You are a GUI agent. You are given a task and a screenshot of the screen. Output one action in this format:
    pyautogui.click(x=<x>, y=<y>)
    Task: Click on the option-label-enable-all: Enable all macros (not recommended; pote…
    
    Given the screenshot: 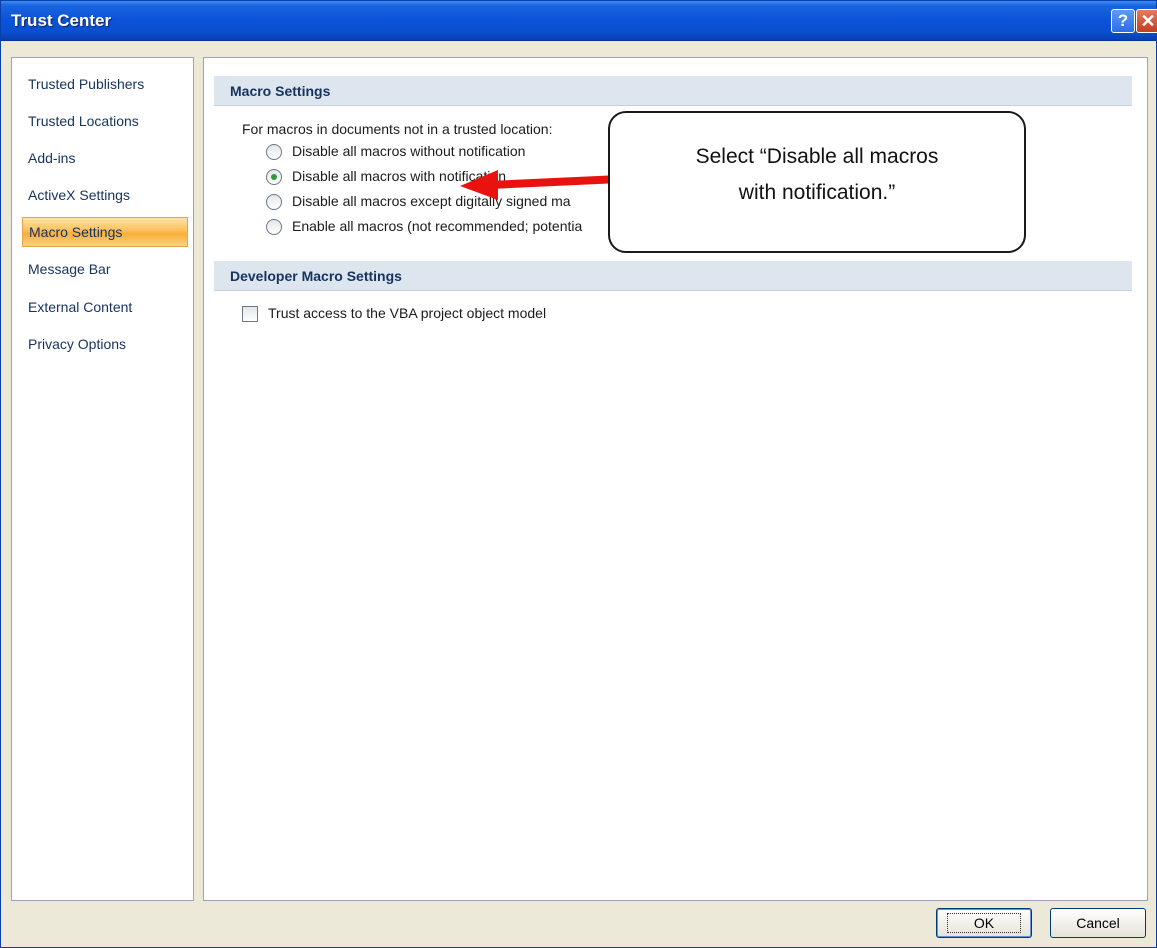 What is the action you would take?
    pyautogui.click(x=437, y=226)
    